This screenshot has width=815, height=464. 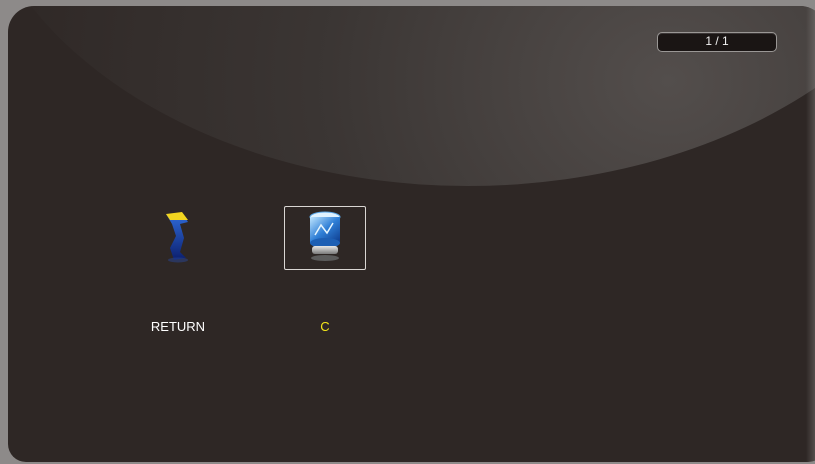 I want to click on return-icon-box, so click(x=178, y=238).